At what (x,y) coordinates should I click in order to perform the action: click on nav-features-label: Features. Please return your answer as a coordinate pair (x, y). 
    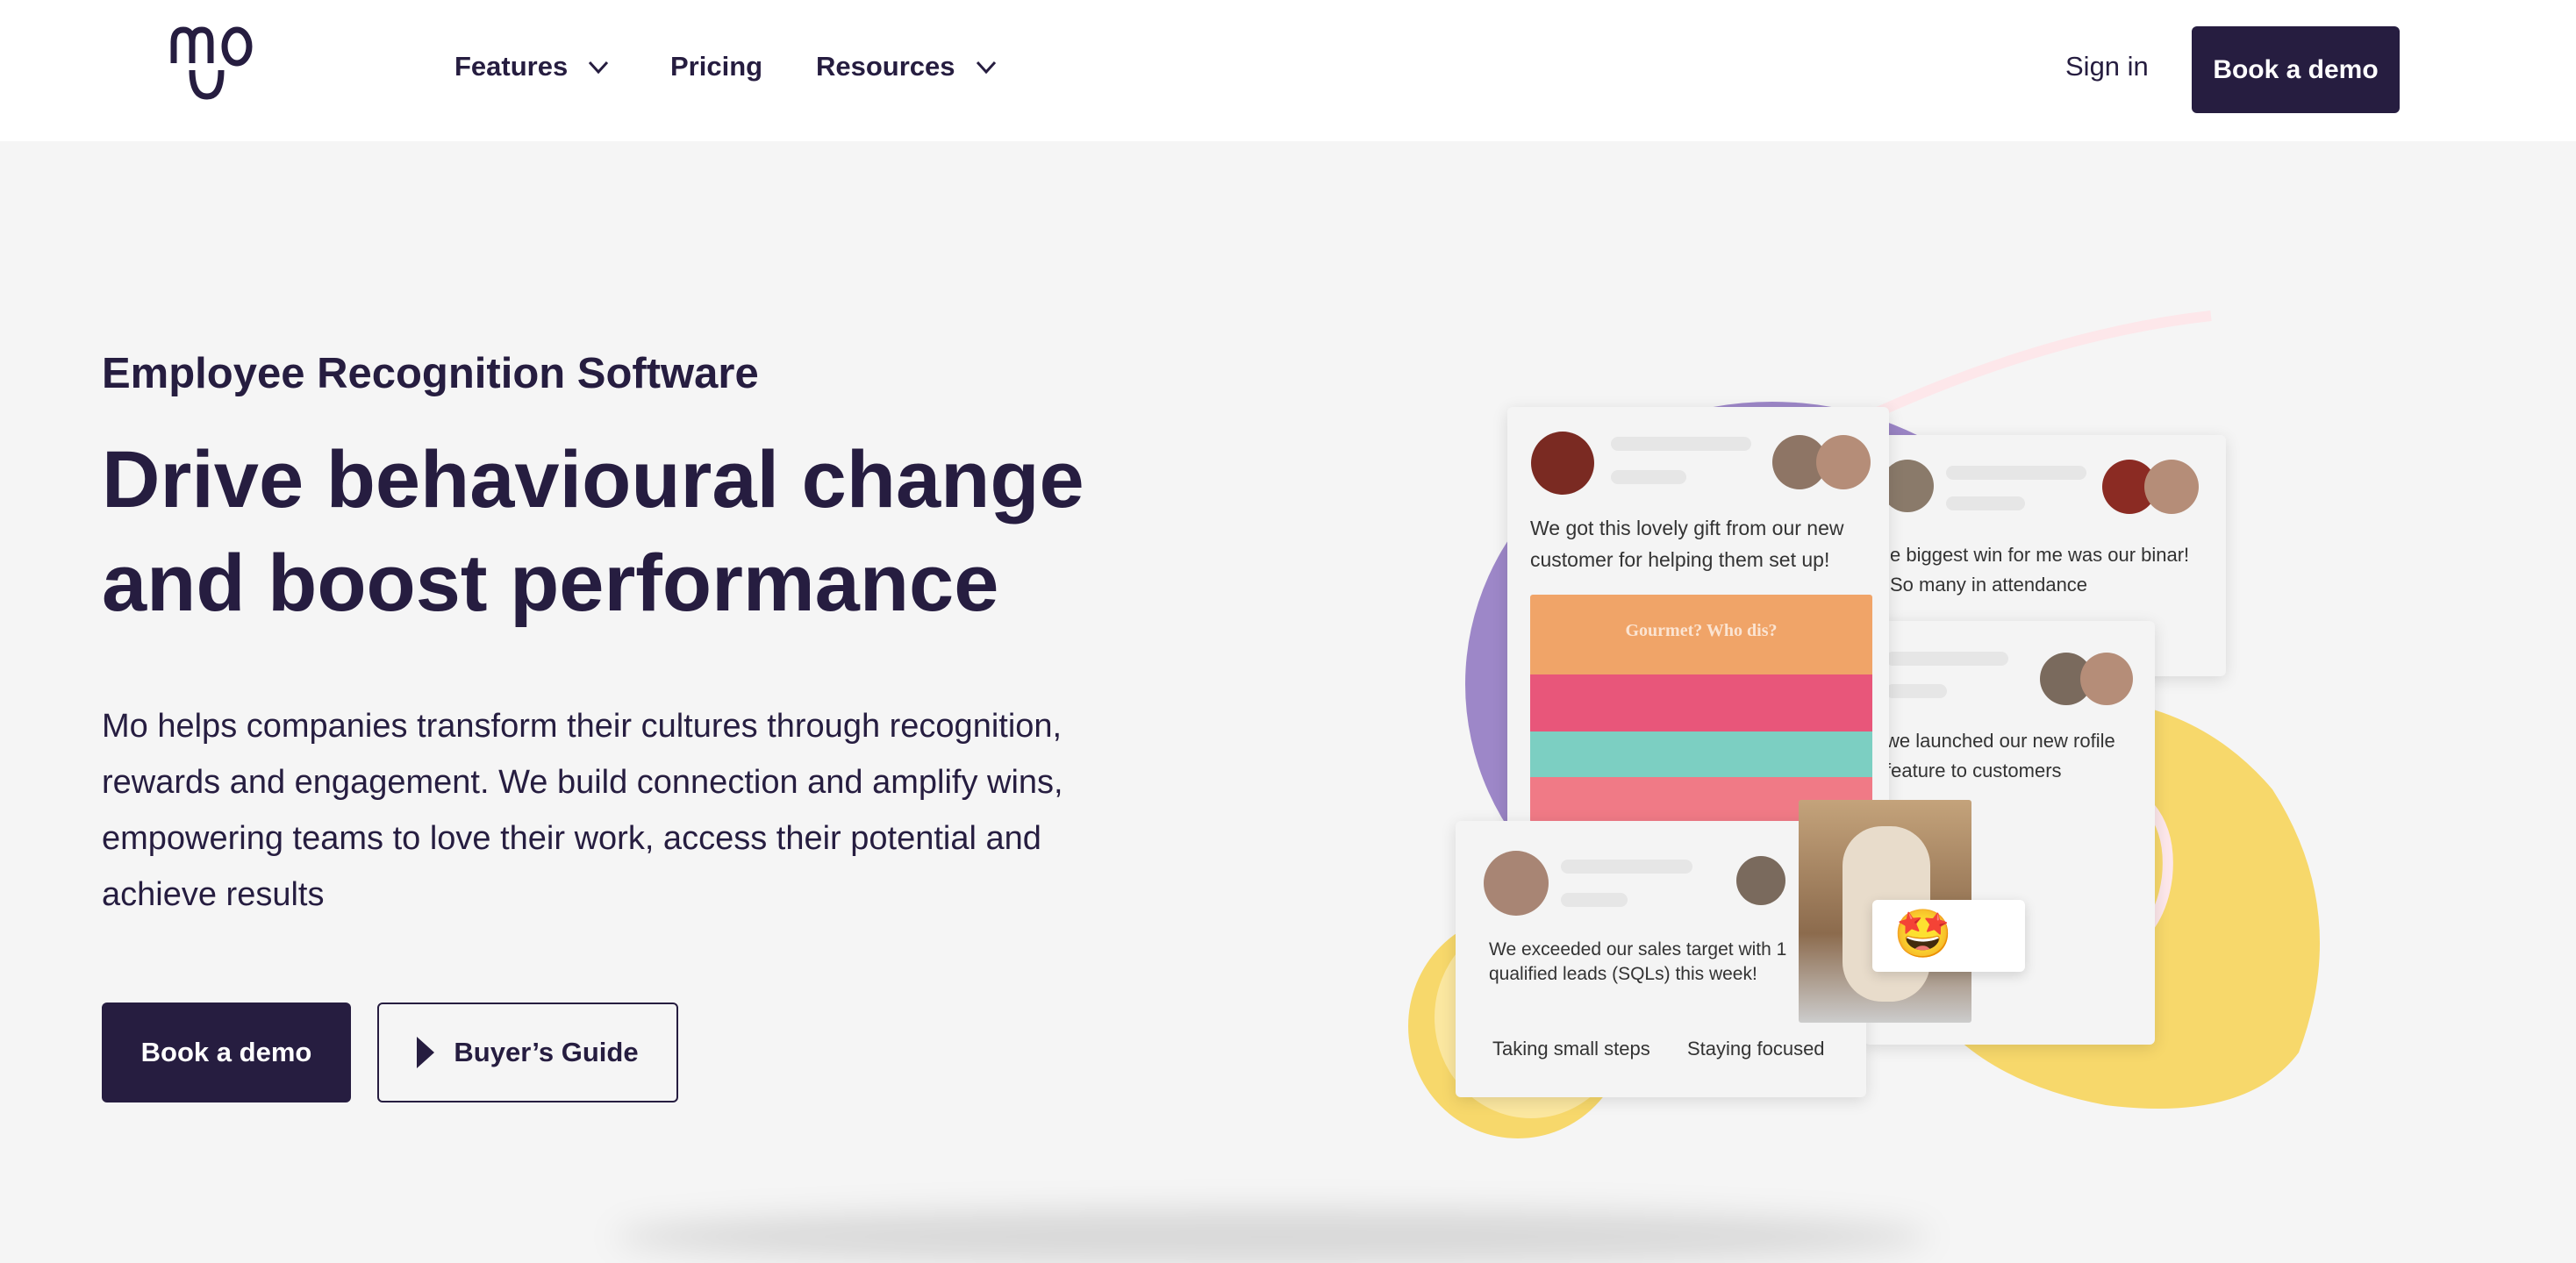
    Looking at the image, I should click on (511, 66).